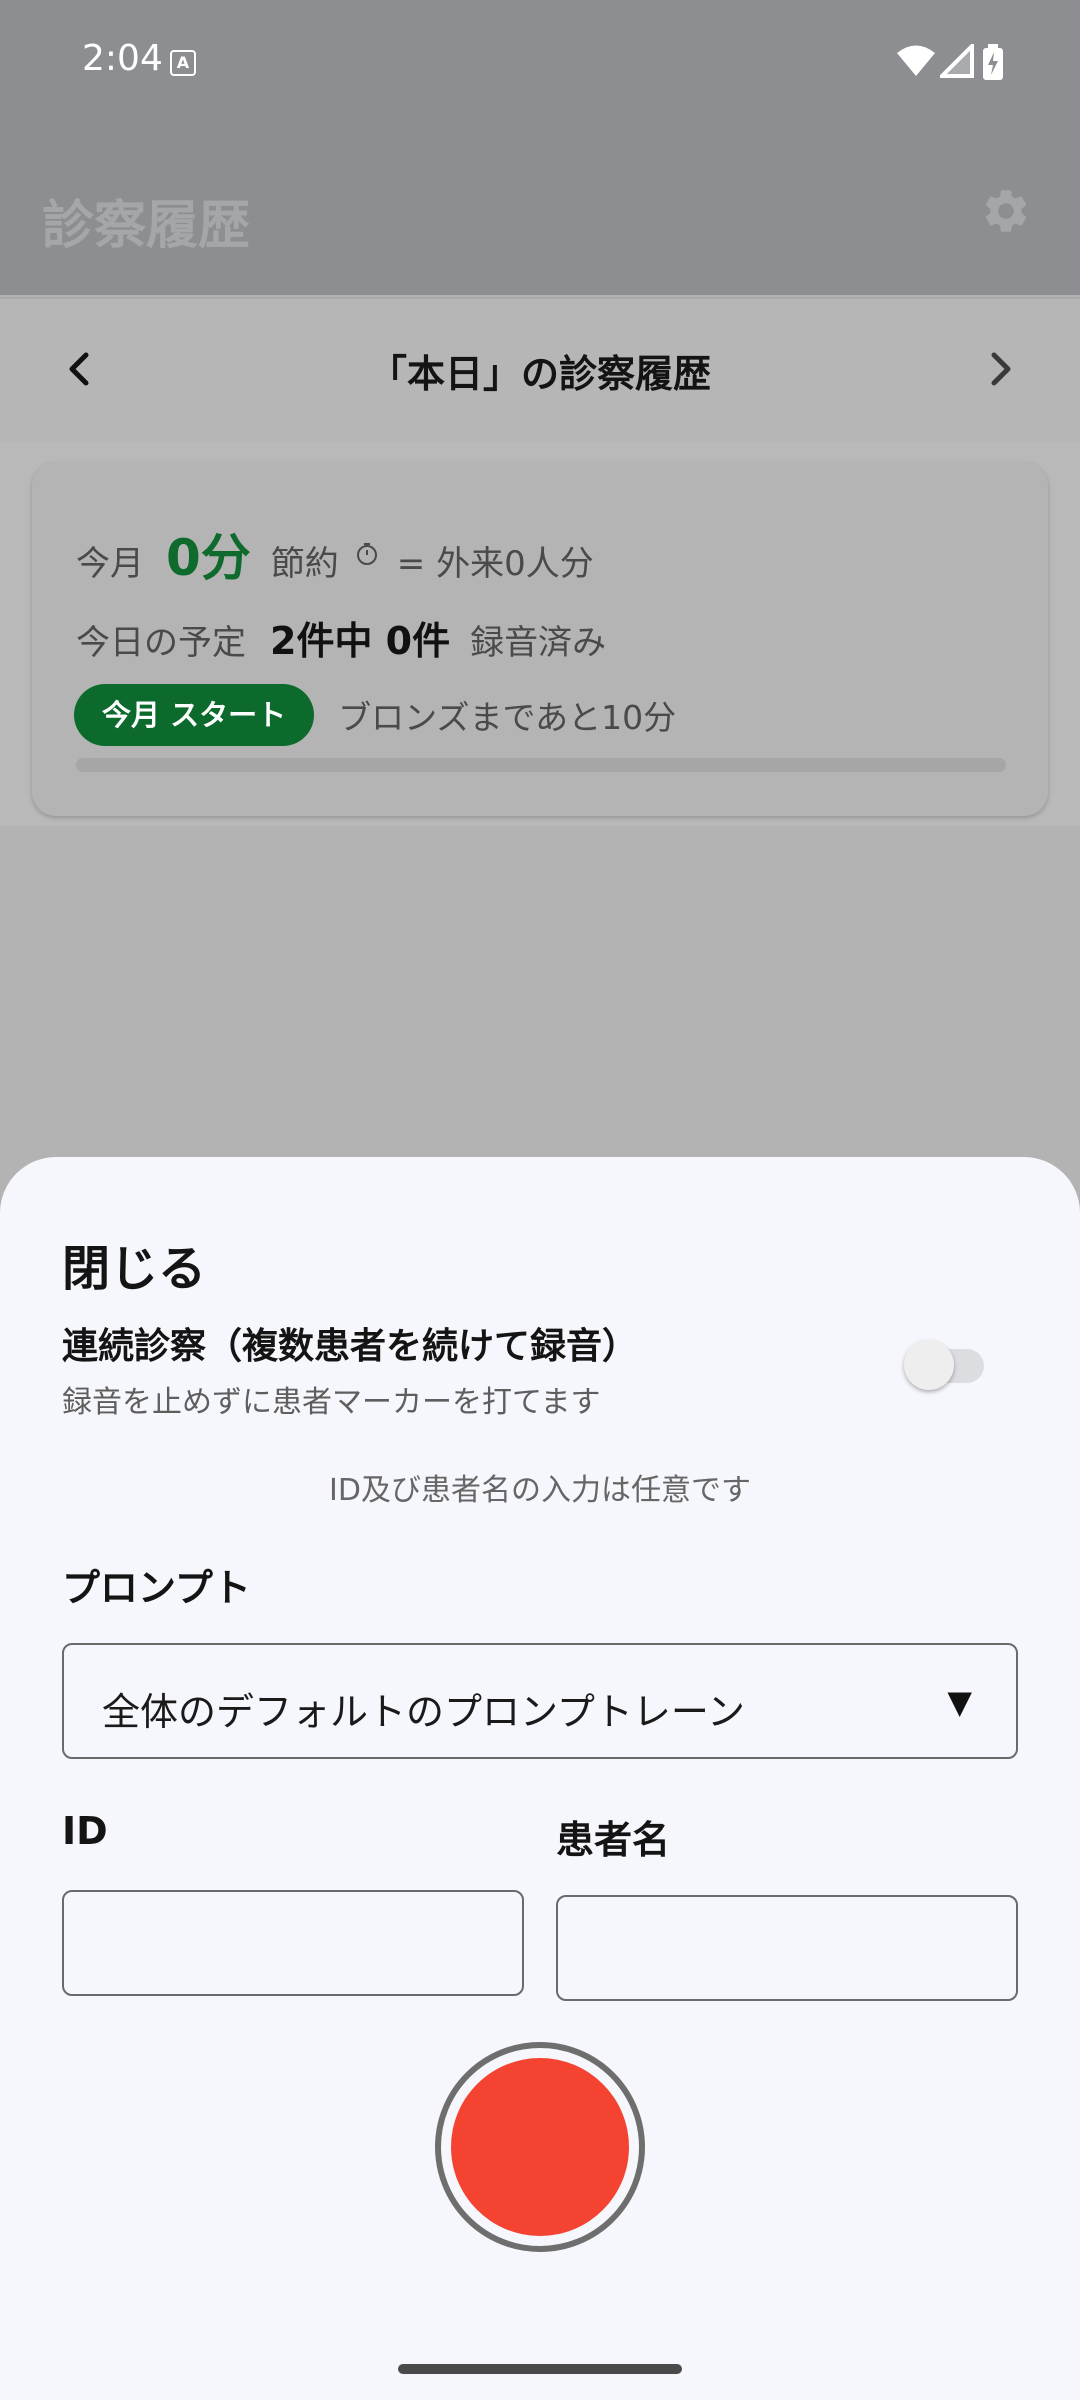  What do you see at coordinates (540, 210) in the screenshot?
I see `app-bar: 診察履歴` at bounding box center [540, 210].